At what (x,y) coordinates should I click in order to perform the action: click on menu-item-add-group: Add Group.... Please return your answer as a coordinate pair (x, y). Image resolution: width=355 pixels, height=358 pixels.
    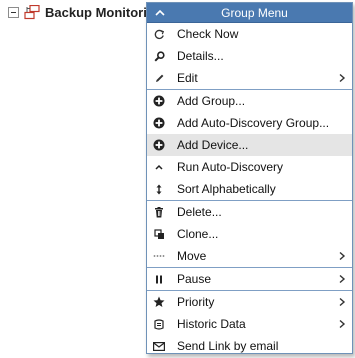
    Looking at the image, I should click on (249, 101).